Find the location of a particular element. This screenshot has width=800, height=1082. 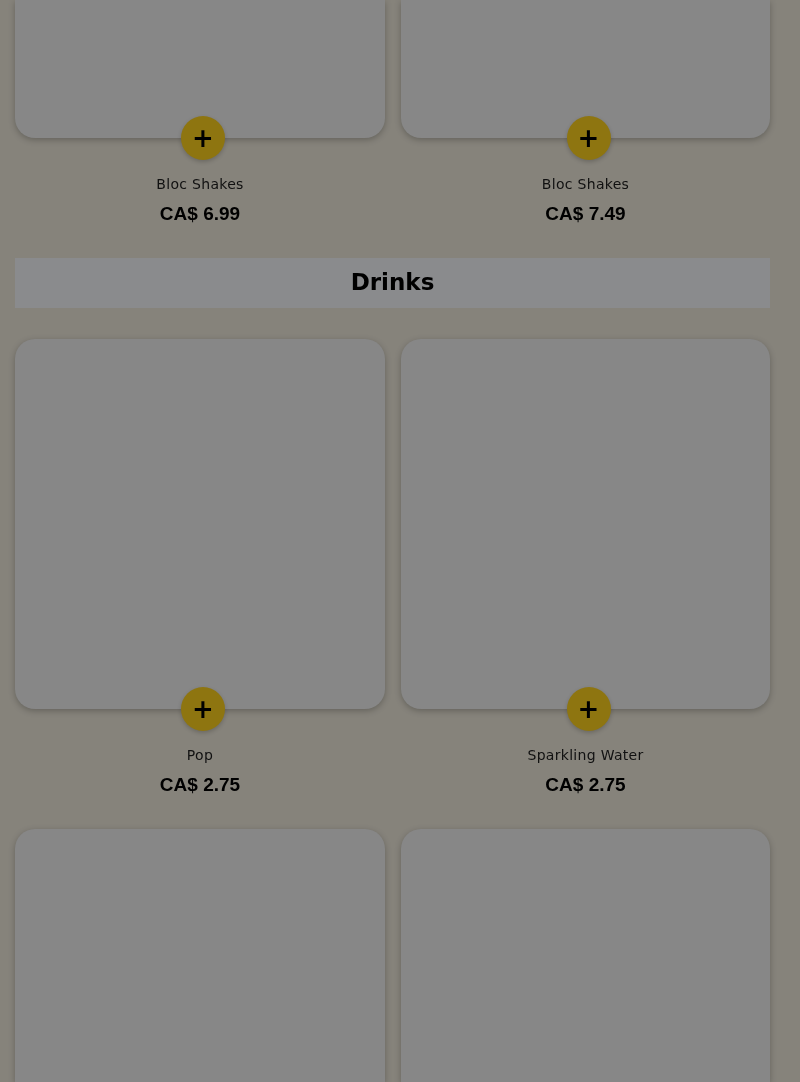

product-name: Pop is located at coordinates (200, 755).